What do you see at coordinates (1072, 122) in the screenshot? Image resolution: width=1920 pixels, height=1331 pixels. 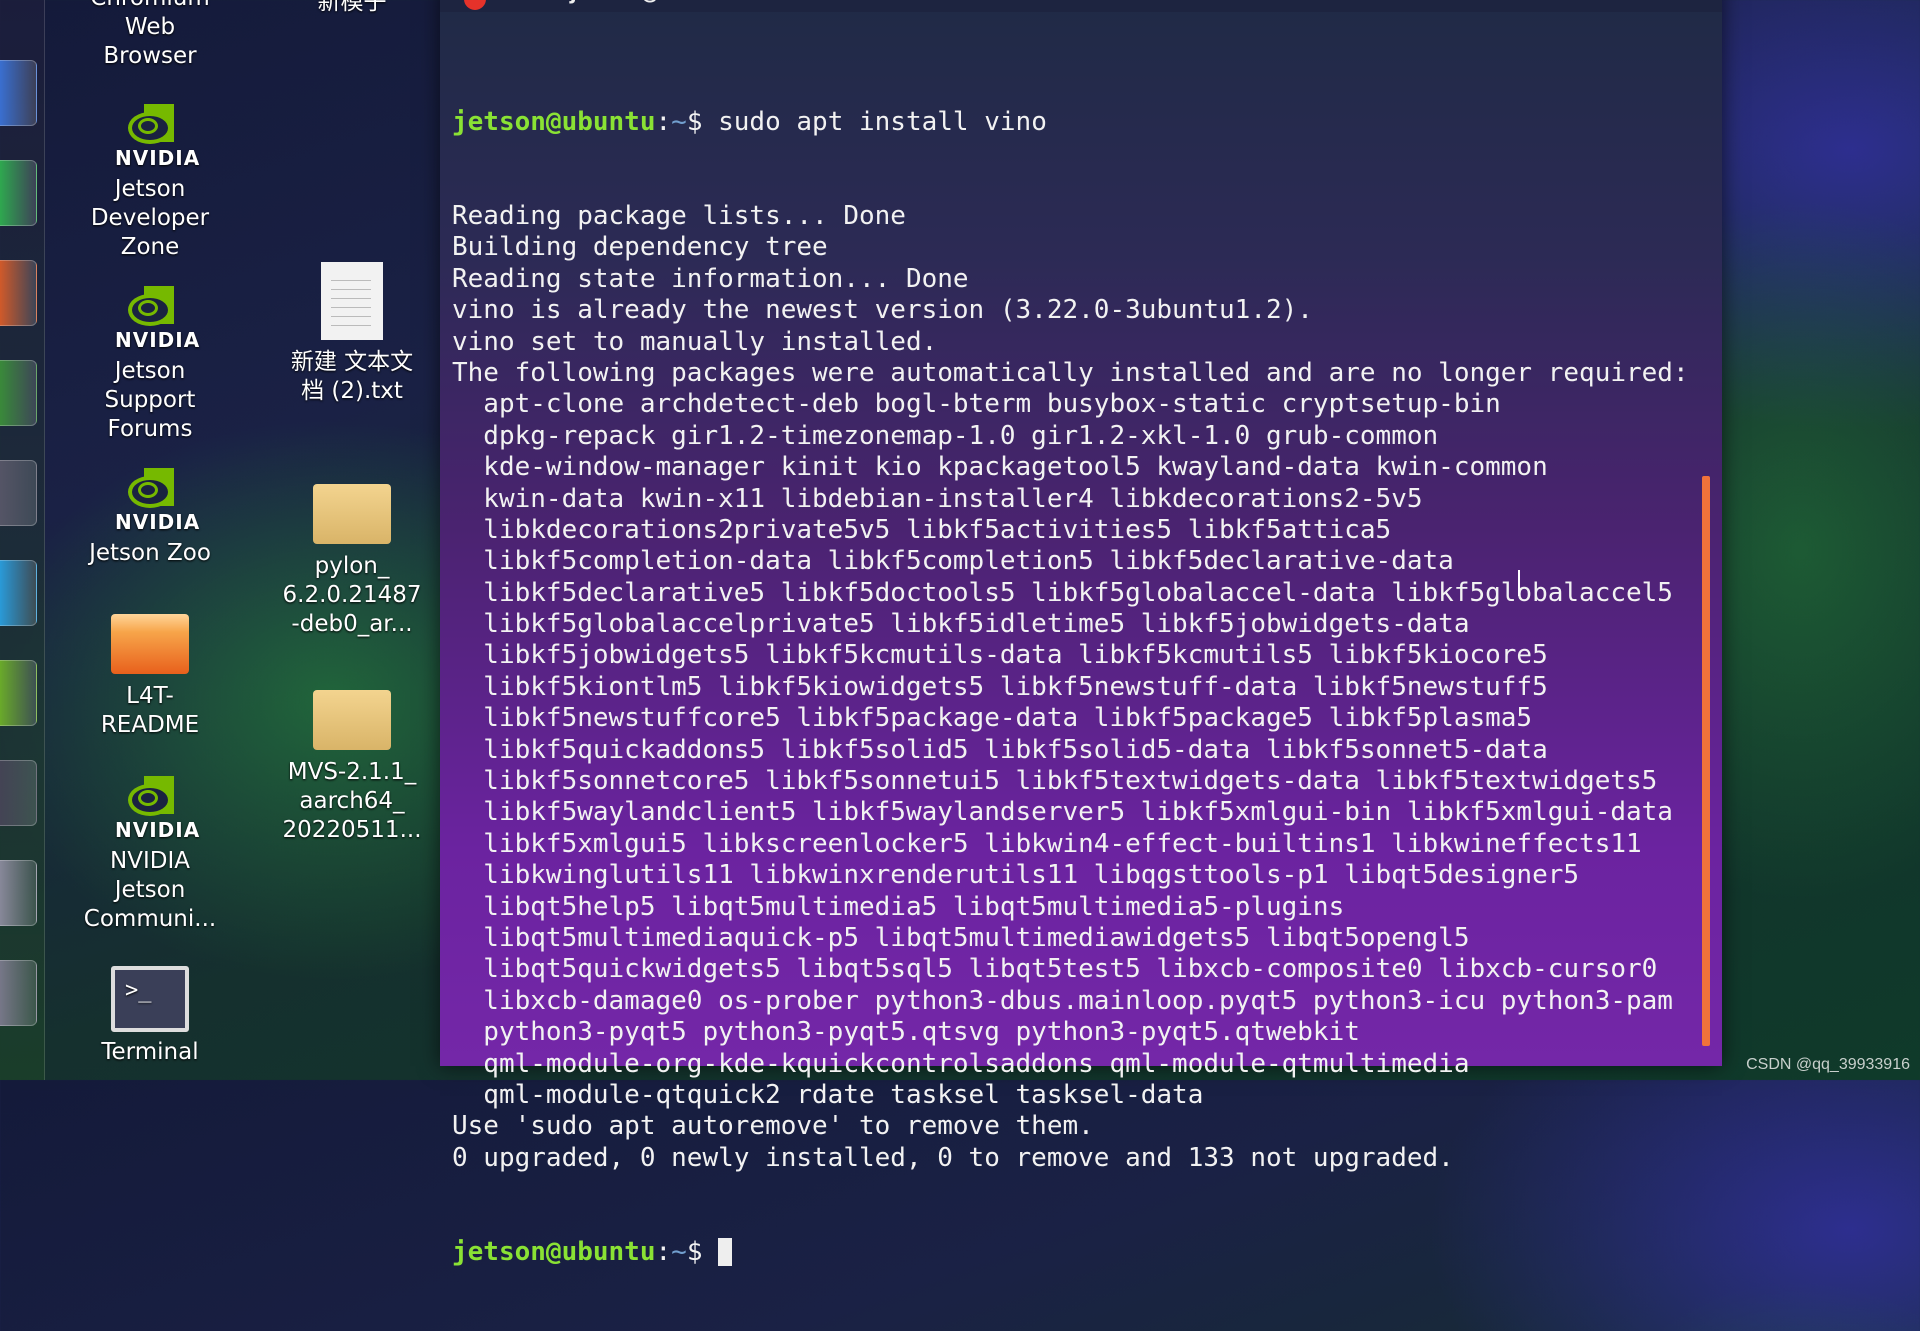 I see `command-line: jetson@ubuntu:~$ sudo apt install vino` at bounding box center [1072, 122].